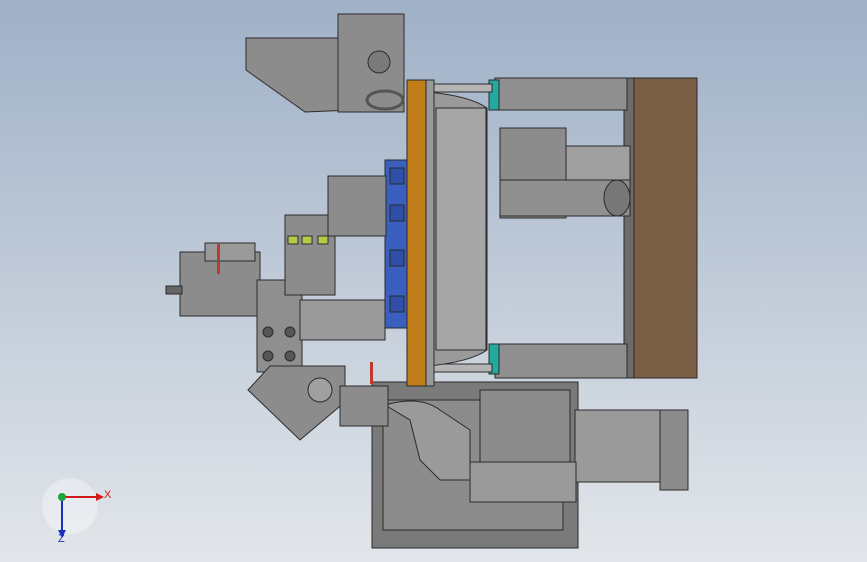 The width and height of the screenshot is (867, 562). I want to click on bottom-guide-cylinder, so click(561, 361).